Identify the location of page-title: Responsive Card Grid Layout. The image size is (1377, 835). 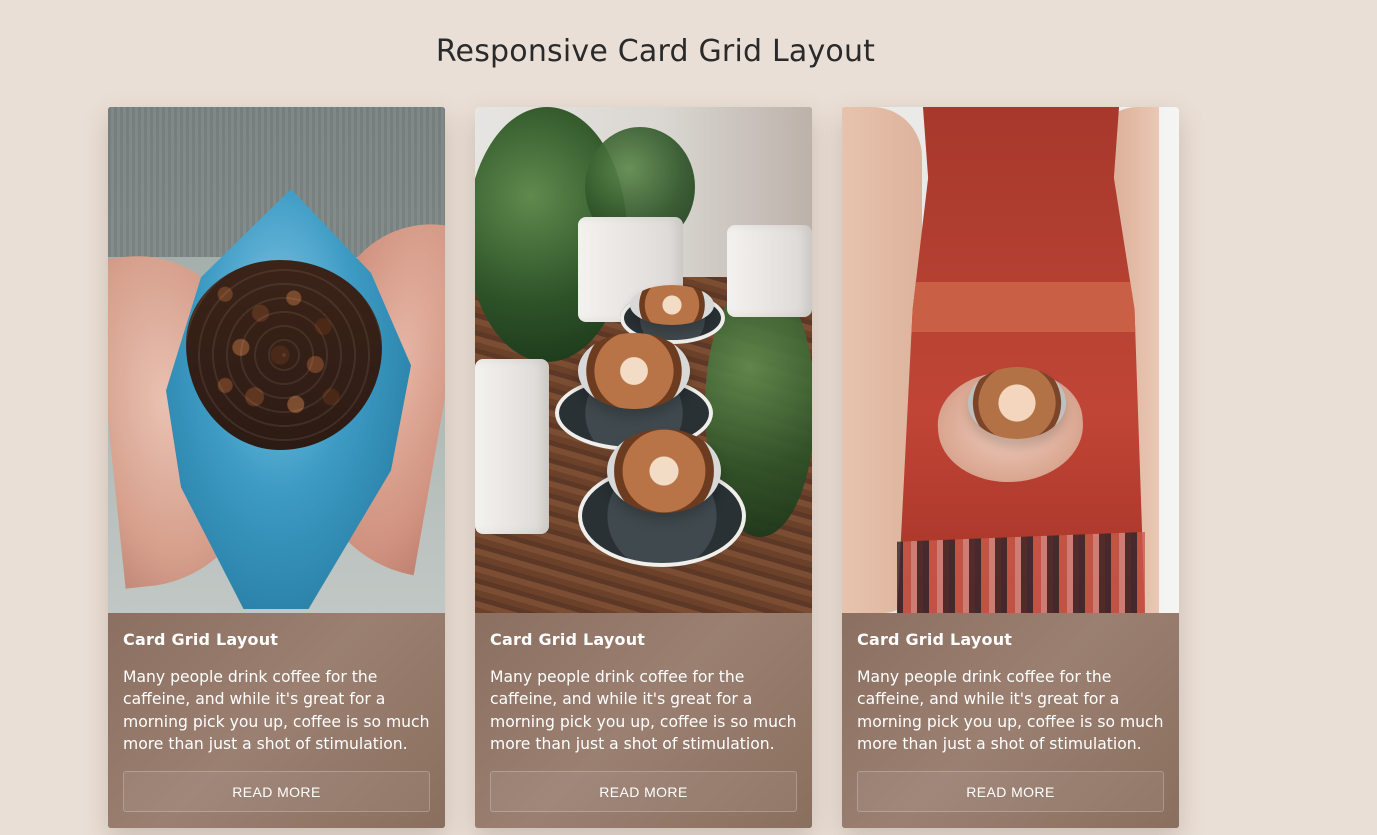
(655, 51).